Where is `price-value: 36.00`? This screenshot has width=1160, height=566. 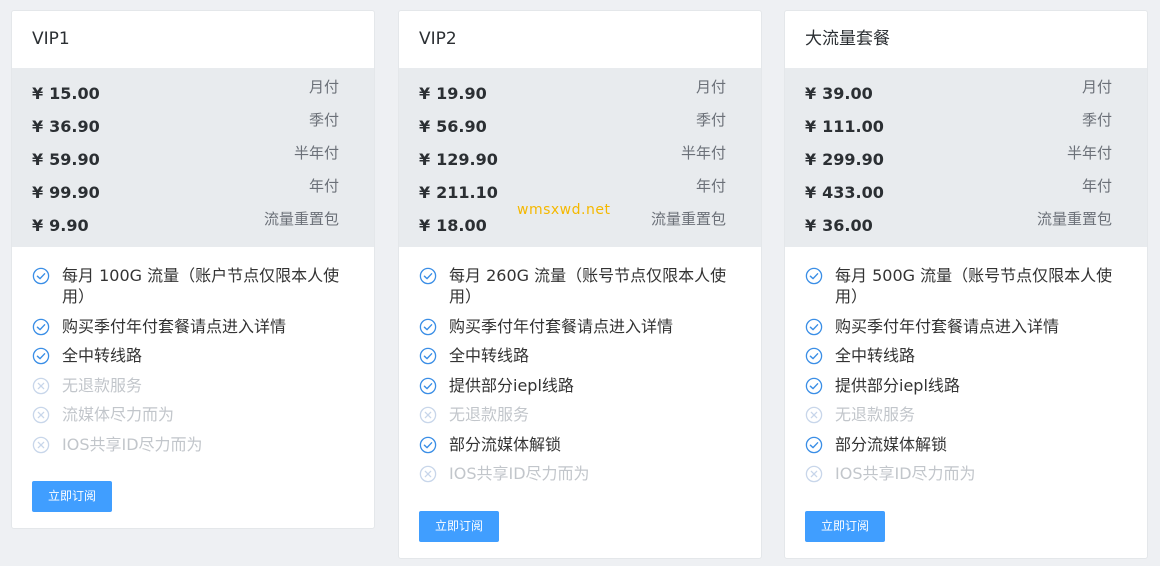
price-value: 36.00 is located at coordinates (847, 225).